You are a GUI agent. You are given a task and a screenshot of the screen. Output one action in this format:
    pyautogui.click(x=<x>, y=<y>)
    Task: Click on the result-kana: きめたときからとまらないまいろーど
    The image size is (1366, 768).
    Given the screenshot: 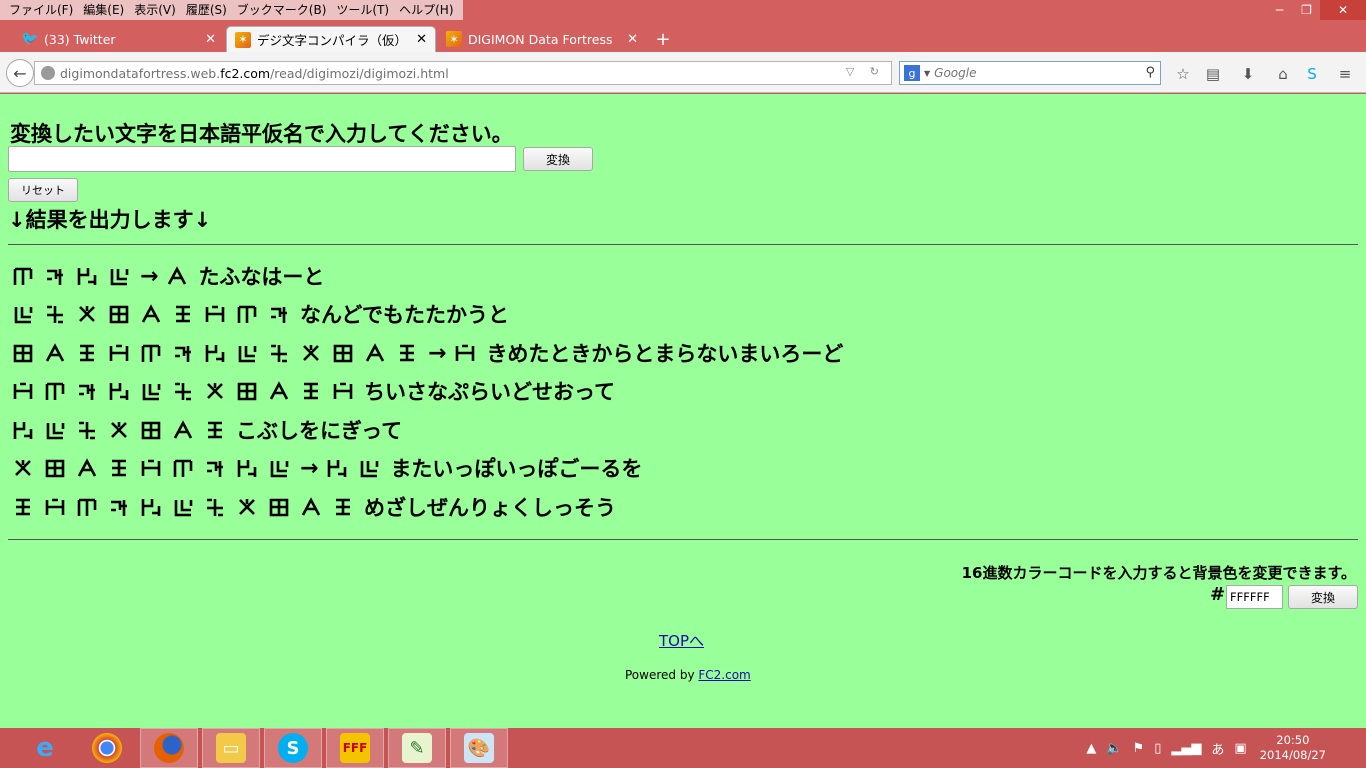 What is the action you would take?
    pyautogui.click(x=665, y=354)
    